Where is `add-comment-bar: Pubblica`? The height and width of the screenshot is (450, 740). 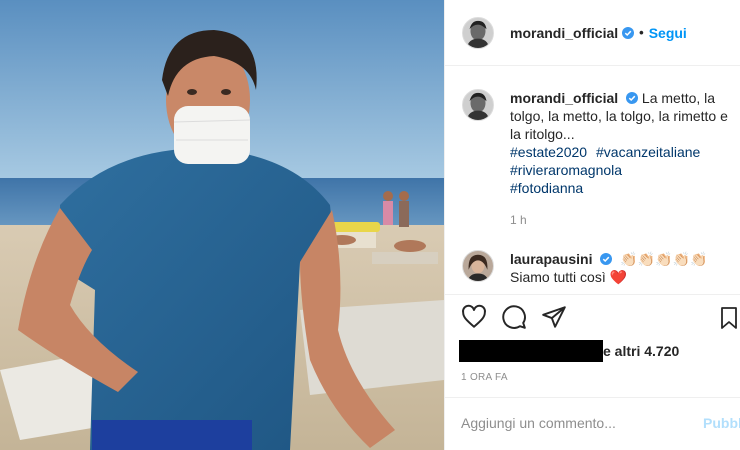 add-comment-bar: Pubblica is located at coordinates (592, 422).